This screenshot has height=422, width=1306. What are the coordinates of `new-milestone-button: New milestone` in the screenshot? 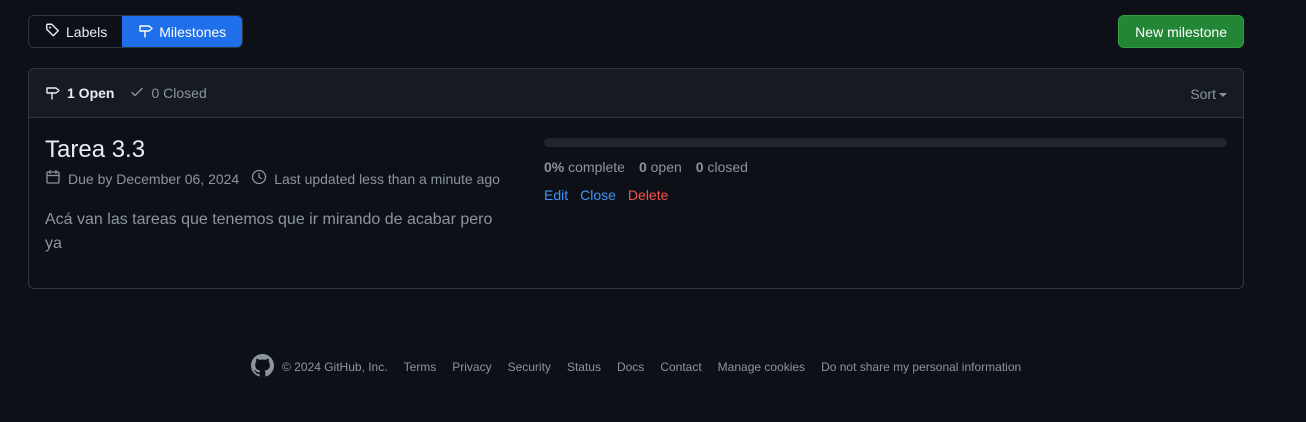 It's located at (1181, 31).